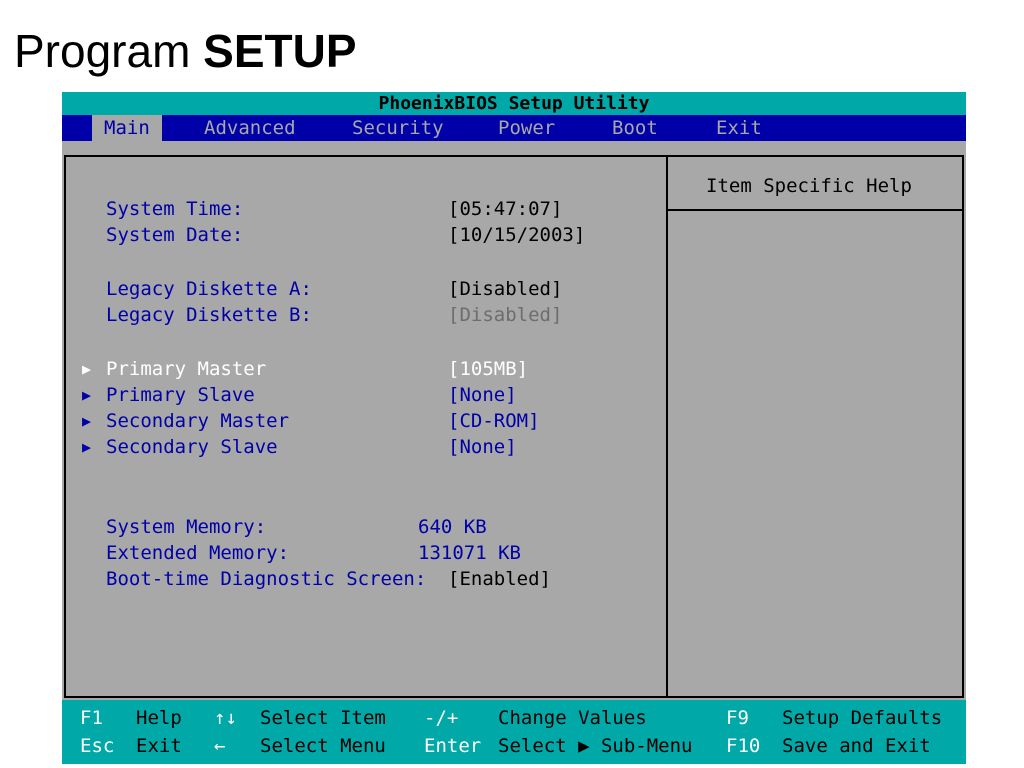  Describe the element at coordinates (743, 746) in the screenshot. I see `footer-key: F10` at that location.